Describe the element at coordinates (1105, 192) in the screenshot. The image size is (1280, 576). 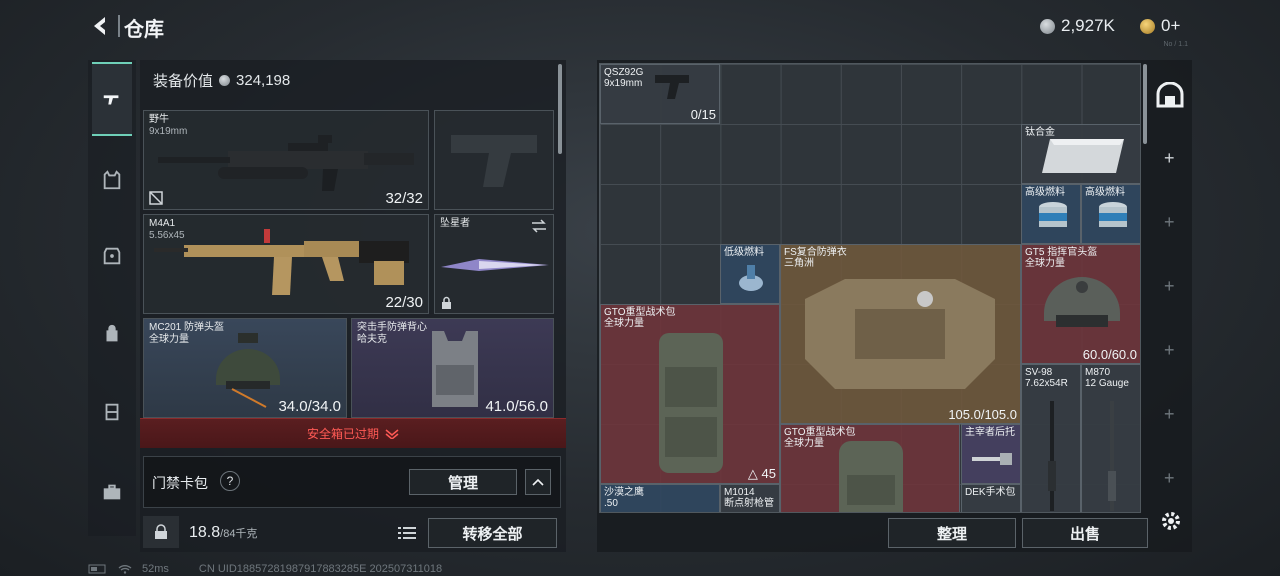
I see `item-fuel-high-2-label: 高级燃料` at that location.